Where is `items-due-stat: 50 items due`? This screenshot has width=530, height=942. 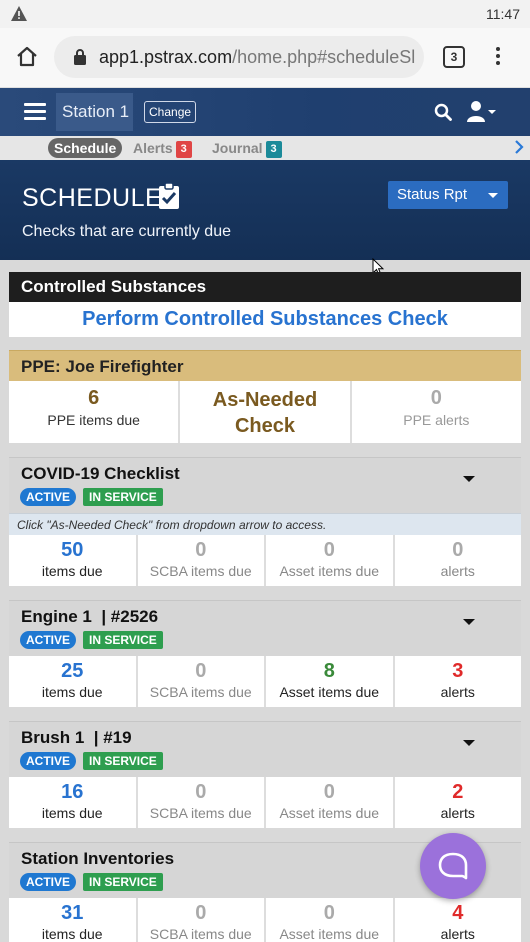 items-due-stat: 50 items due is located at coordinates (73, 560).